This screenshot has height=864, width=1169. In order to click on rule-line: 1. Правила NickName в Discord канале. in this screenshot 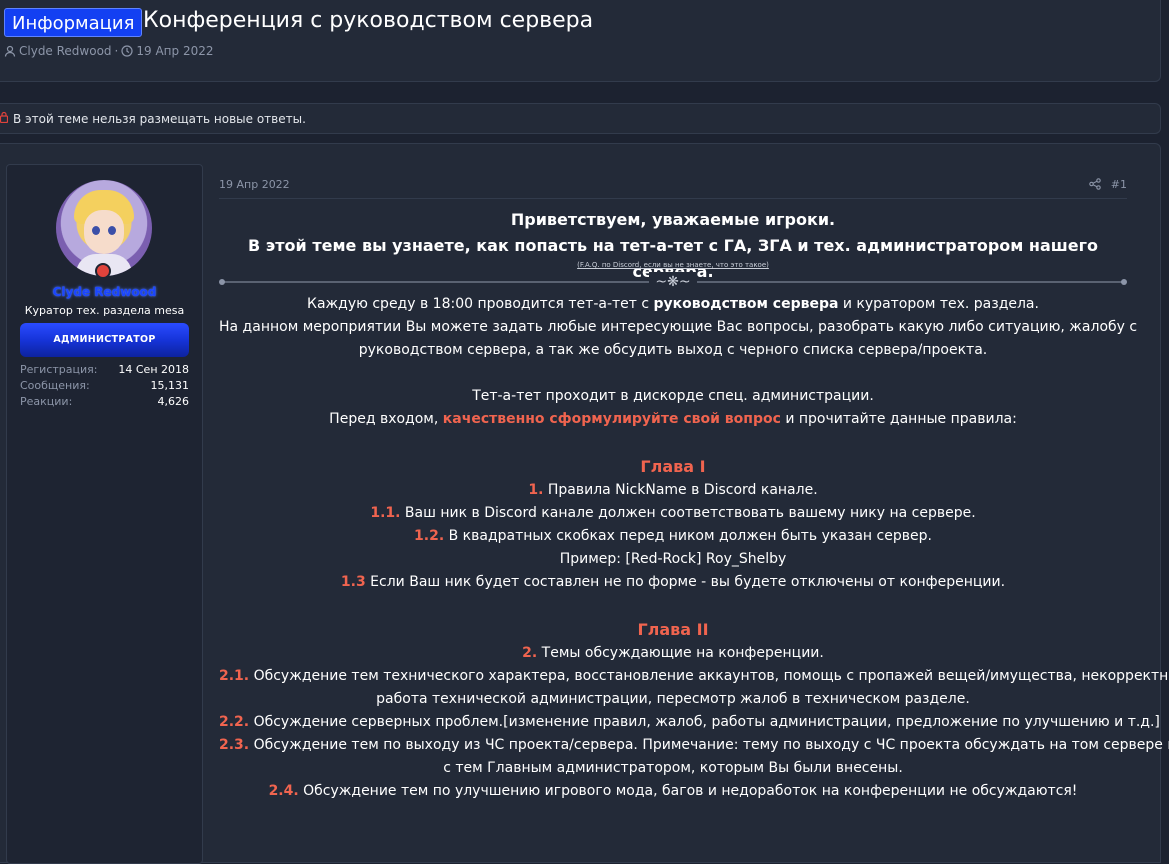, I will do `click(673, 490)`.